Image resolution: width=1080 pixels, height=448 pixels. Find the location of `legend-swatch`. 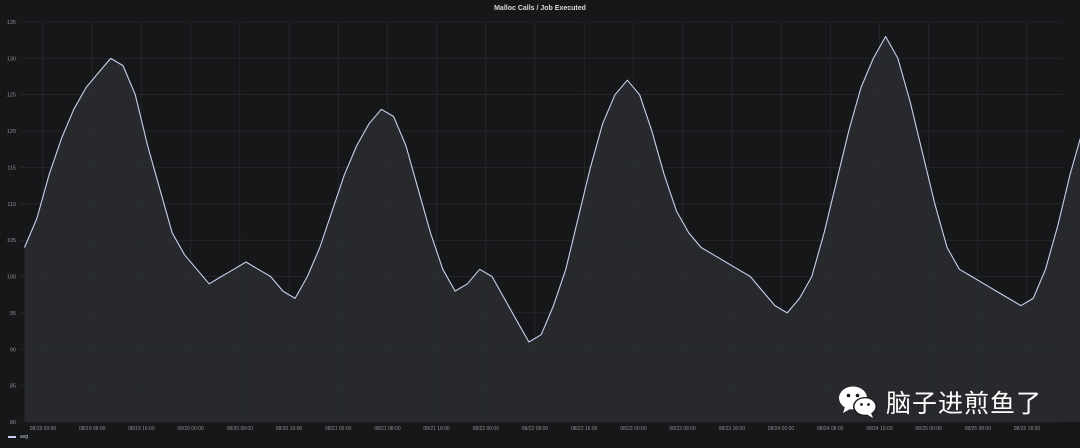

legend-swatch is located at coordinates (12, 437).